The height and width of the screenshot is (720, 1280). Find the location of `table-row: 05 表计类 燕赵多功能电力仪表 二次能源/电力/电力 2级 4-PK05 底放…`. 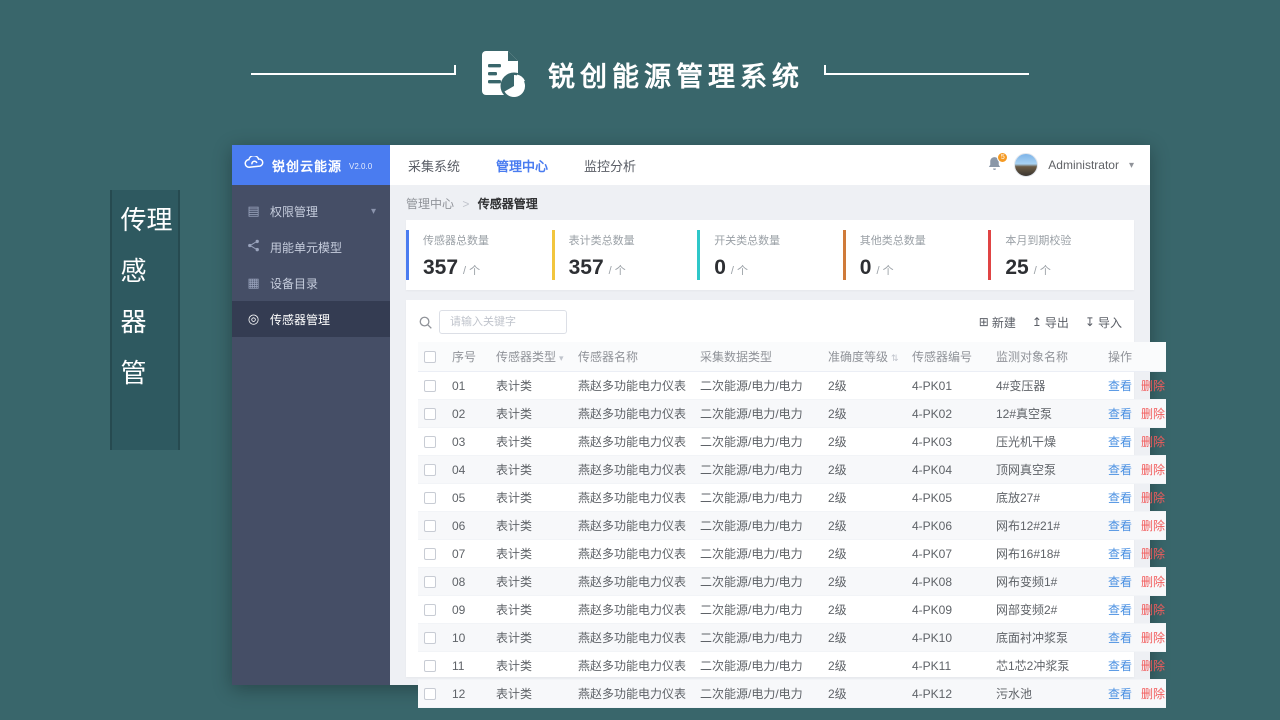

table-row: 05 表计类 燕赵多功能电力仪表 二次能源/电力/电力 2级 4-PK05 底放… is located at coordinates (792, 497).